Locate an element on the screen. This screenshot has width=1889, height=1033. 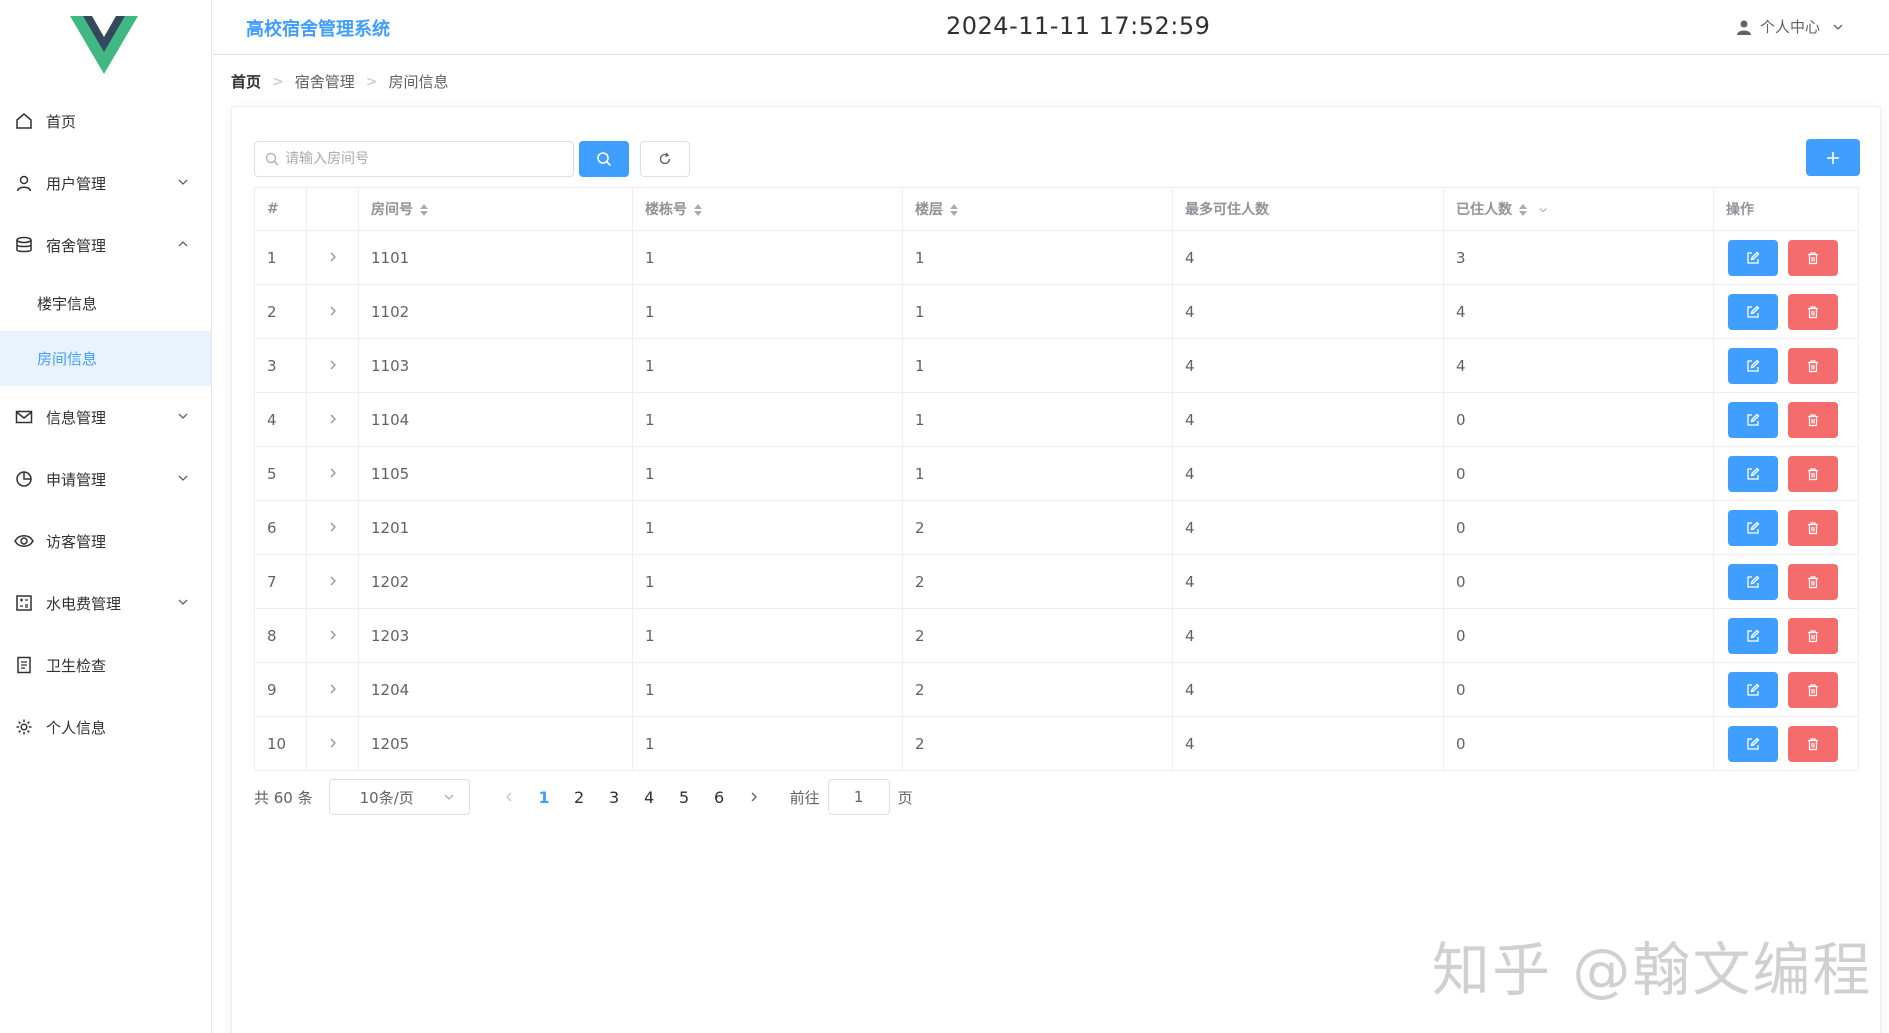
column-header-floor: 楼层 is located at coordinates (1037, 209).